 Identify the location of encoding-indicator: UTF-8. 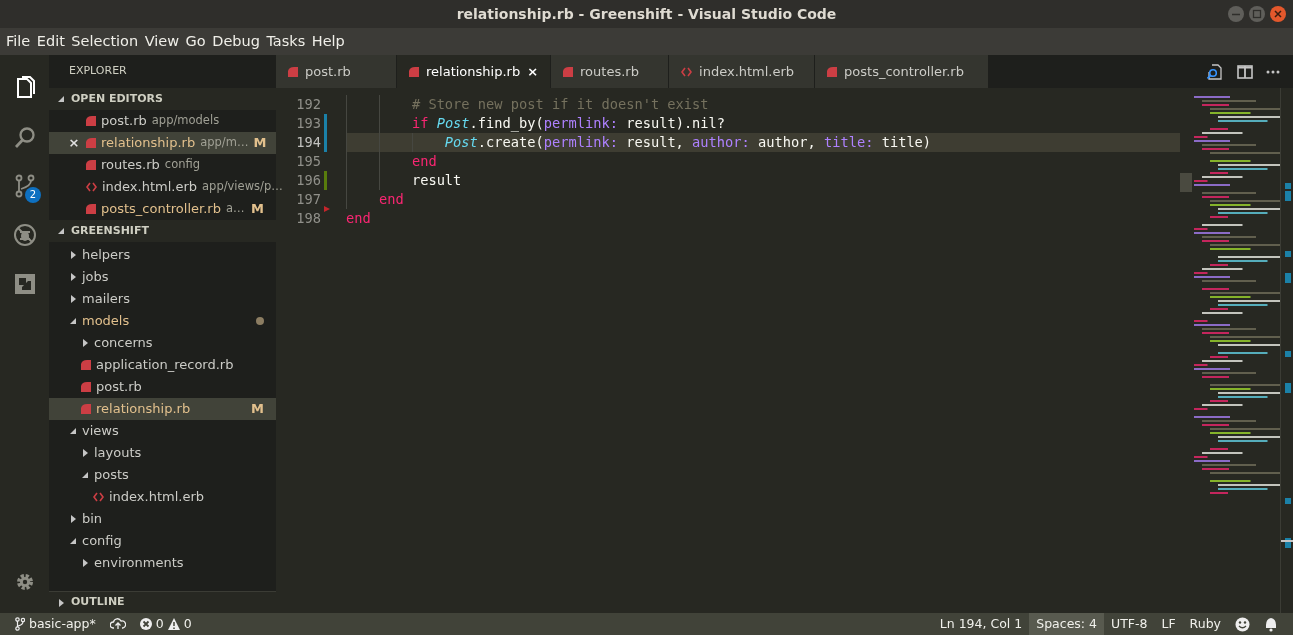
(1129, 624).